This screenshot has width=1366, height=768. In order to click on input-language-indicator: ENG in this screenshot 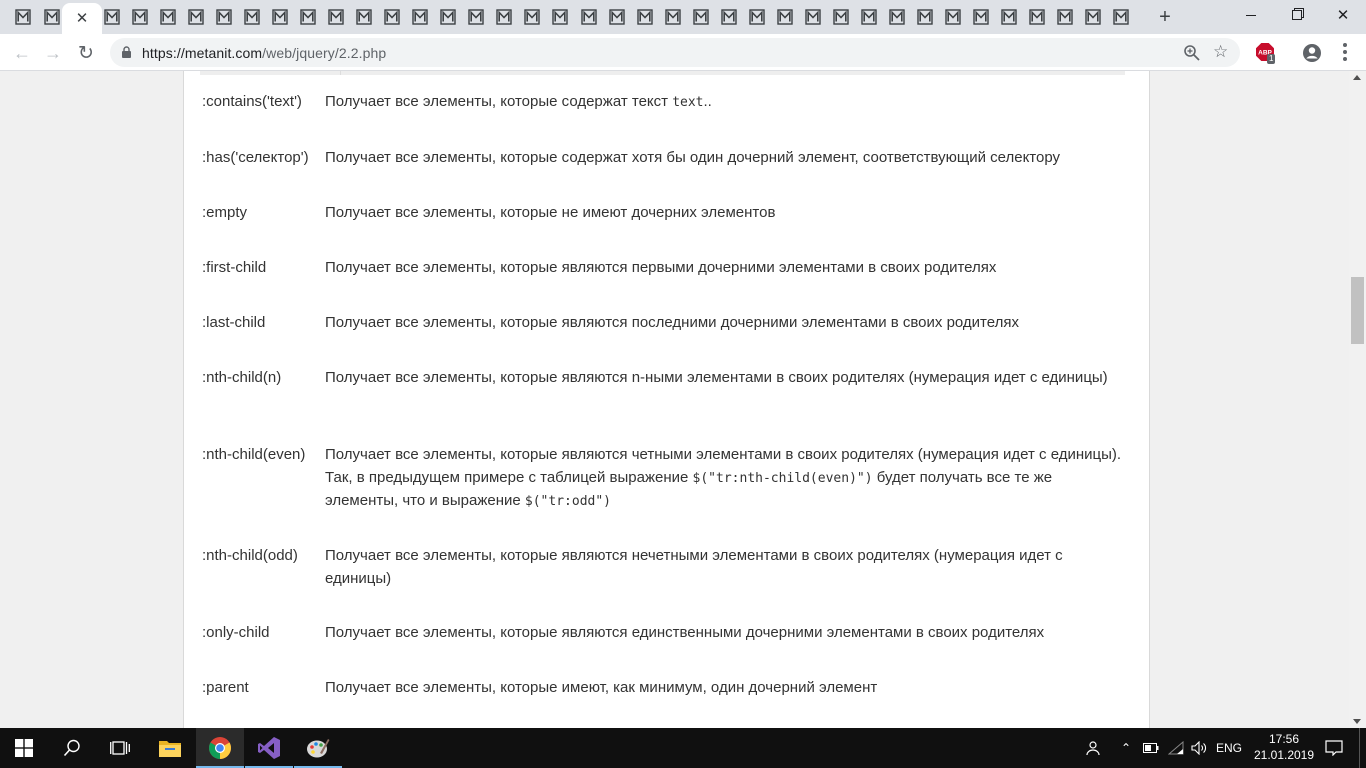, I will do `click(1229, 748)`.